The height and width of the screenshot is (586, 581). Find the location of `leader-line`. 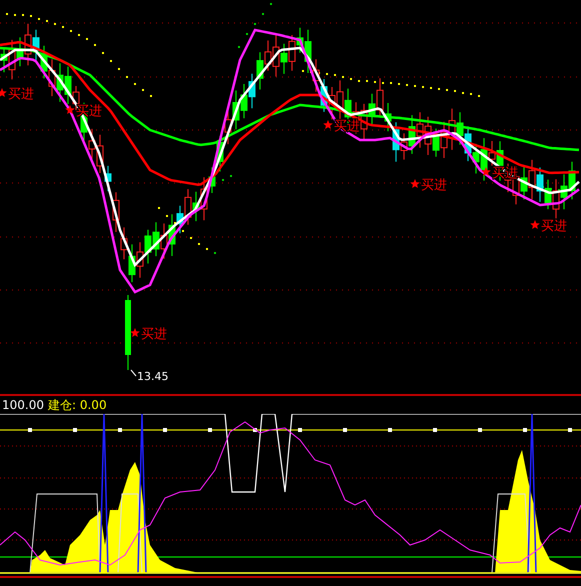

leader-line is located at coordinates (133, 373).